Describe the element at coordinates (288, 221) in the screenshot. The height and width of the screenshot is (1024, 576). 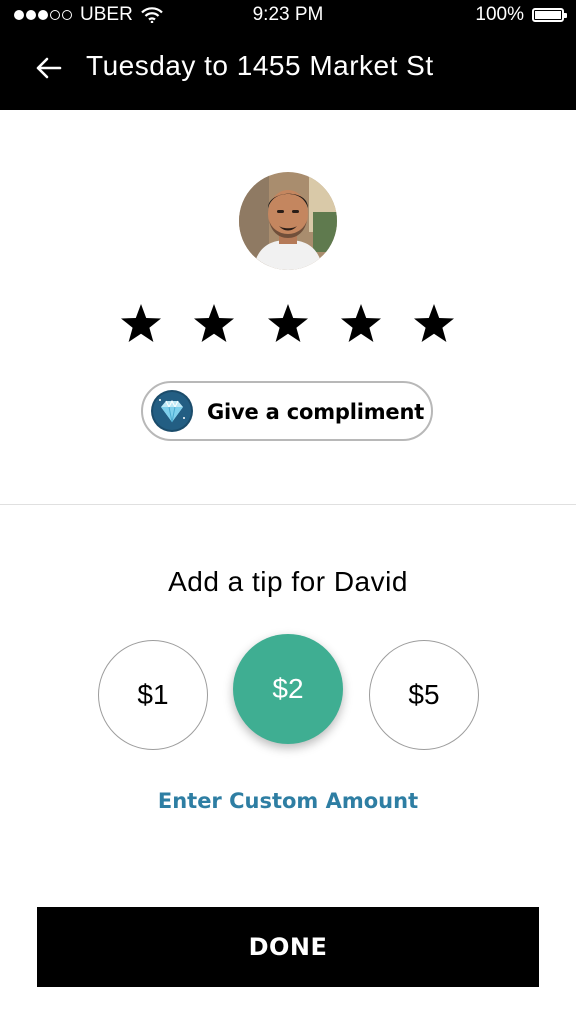
I see `driver-avatar` at that location.